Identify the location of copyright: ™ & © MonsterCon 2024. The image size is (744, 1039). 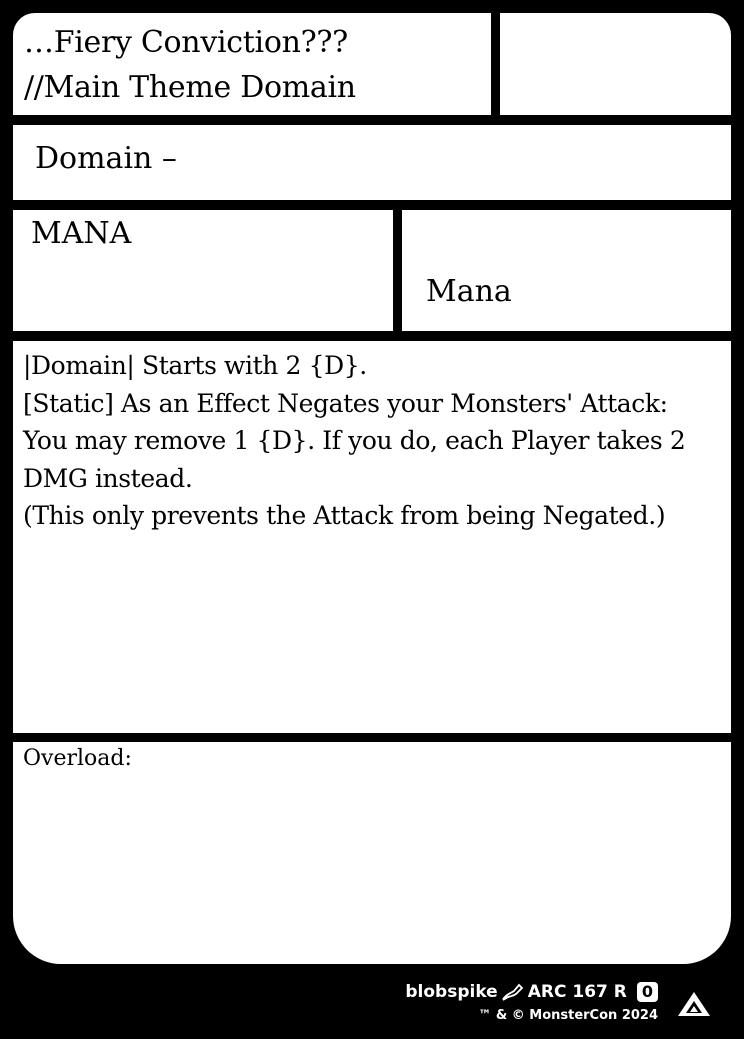
(568, 1015).